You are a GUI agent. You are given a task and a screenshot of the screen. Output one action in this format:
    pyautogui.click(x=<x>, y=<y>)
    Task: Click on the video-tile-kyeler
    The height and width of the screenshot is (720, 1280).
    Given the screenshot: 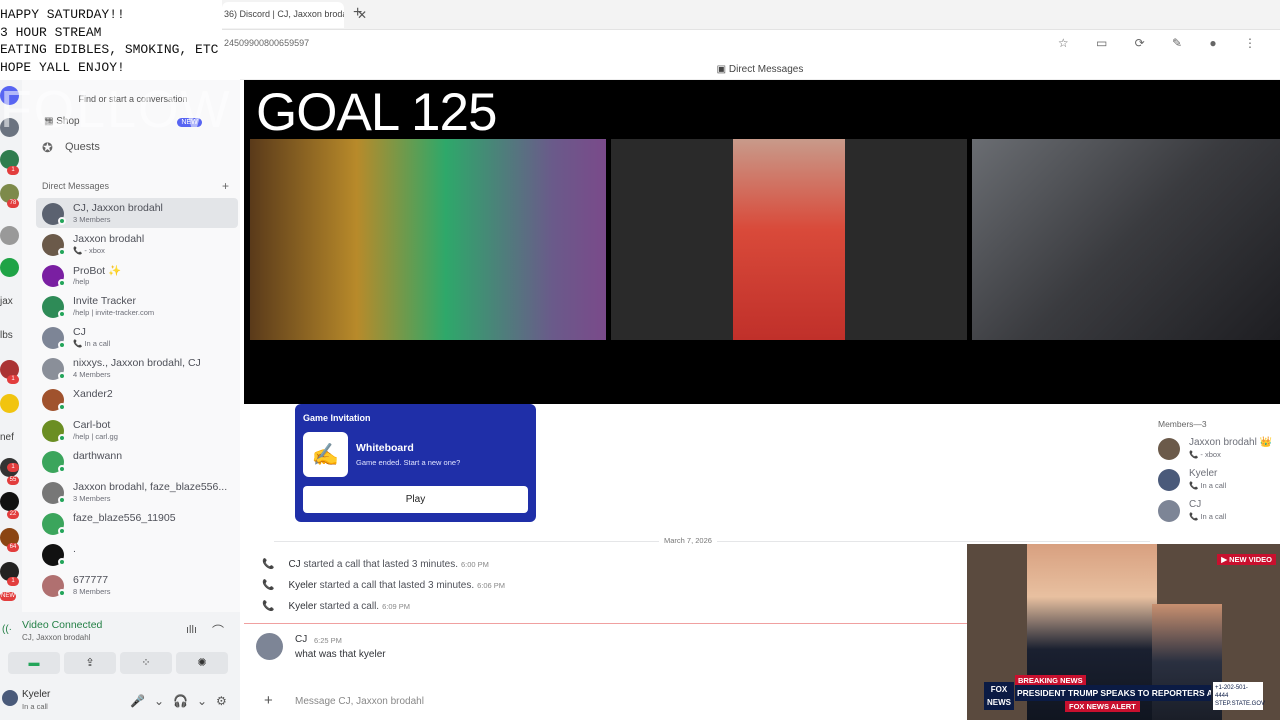 What is the action you would take?
    pyautogui.click(x=1126, y=239)
    